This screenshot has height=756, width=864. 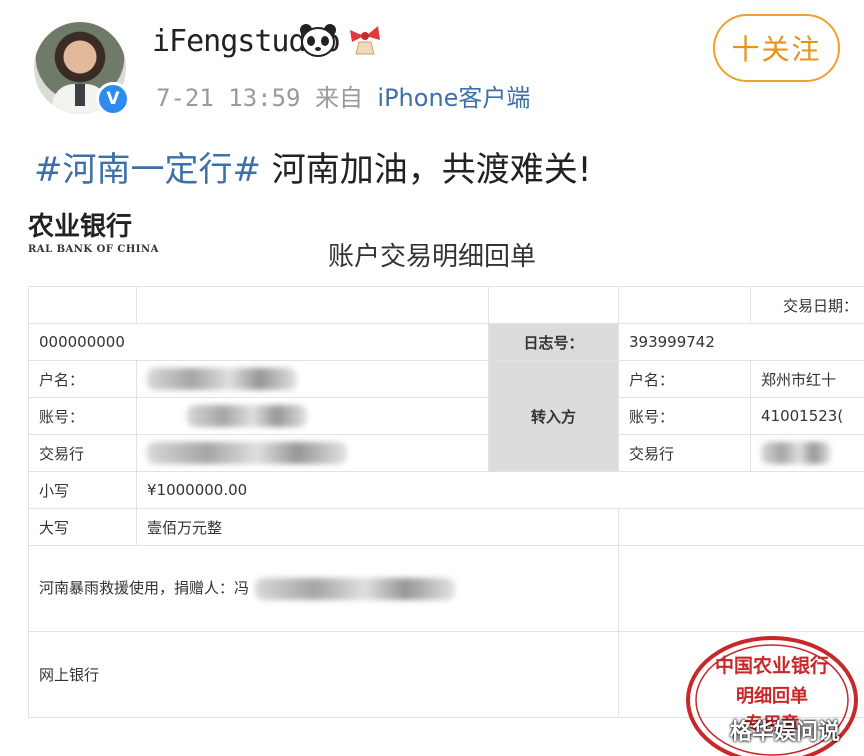 What do you see at coordinates (684, 379) in the screenshot?
I see `payee-name-label: 户名：` at bounding box center [684, 379].